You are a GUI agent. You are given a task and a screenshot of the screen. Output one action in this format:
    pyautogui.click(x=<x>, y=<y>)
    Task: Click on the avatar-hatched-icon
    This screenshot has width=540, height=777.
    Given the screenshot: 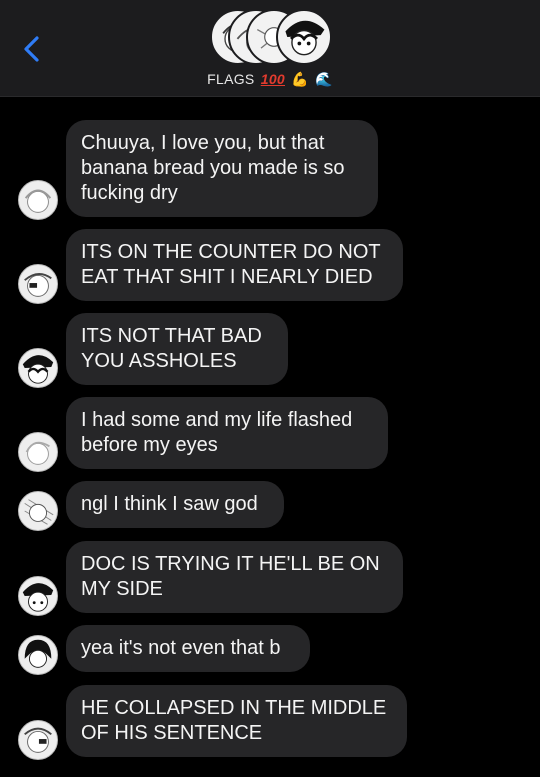 What is the action you would take?
    pyautogui.click(x=39, y=512)
    